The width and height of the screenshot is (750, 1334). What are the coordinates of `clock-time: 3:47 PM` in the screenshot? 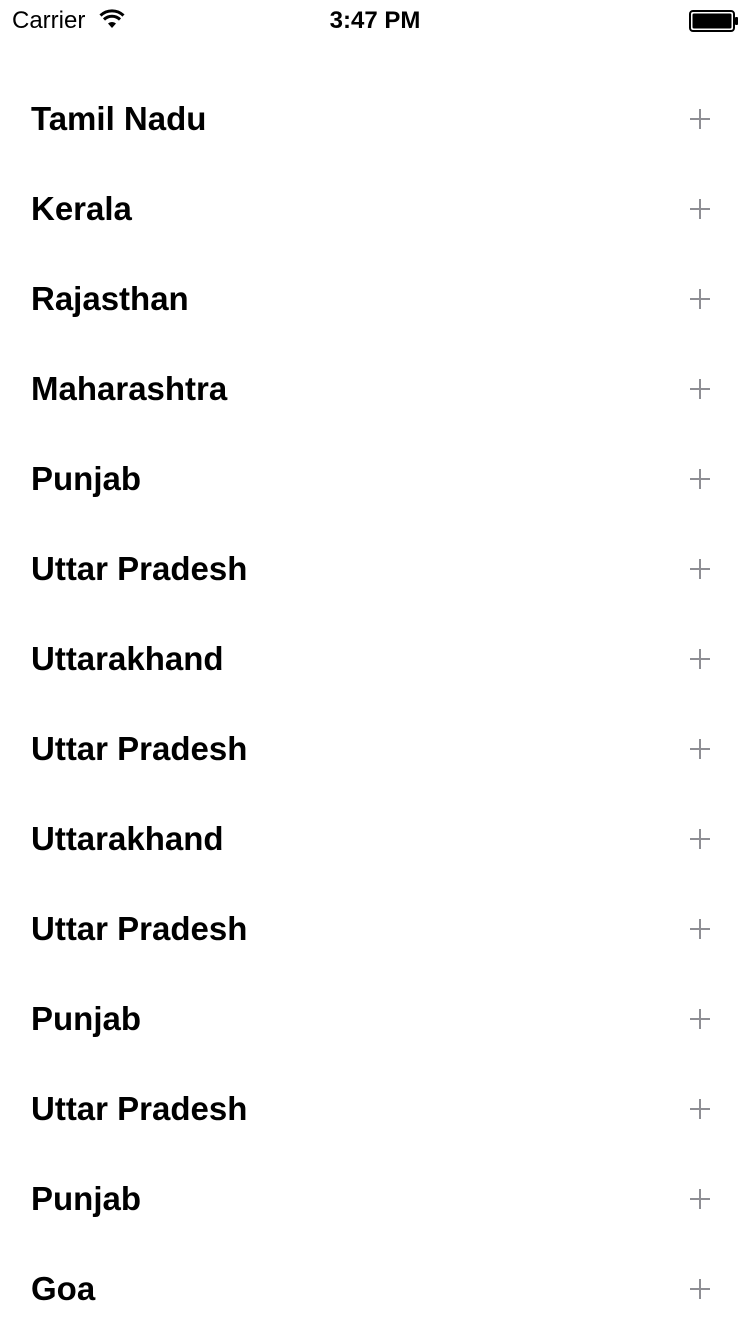 It's located at (375, 20).